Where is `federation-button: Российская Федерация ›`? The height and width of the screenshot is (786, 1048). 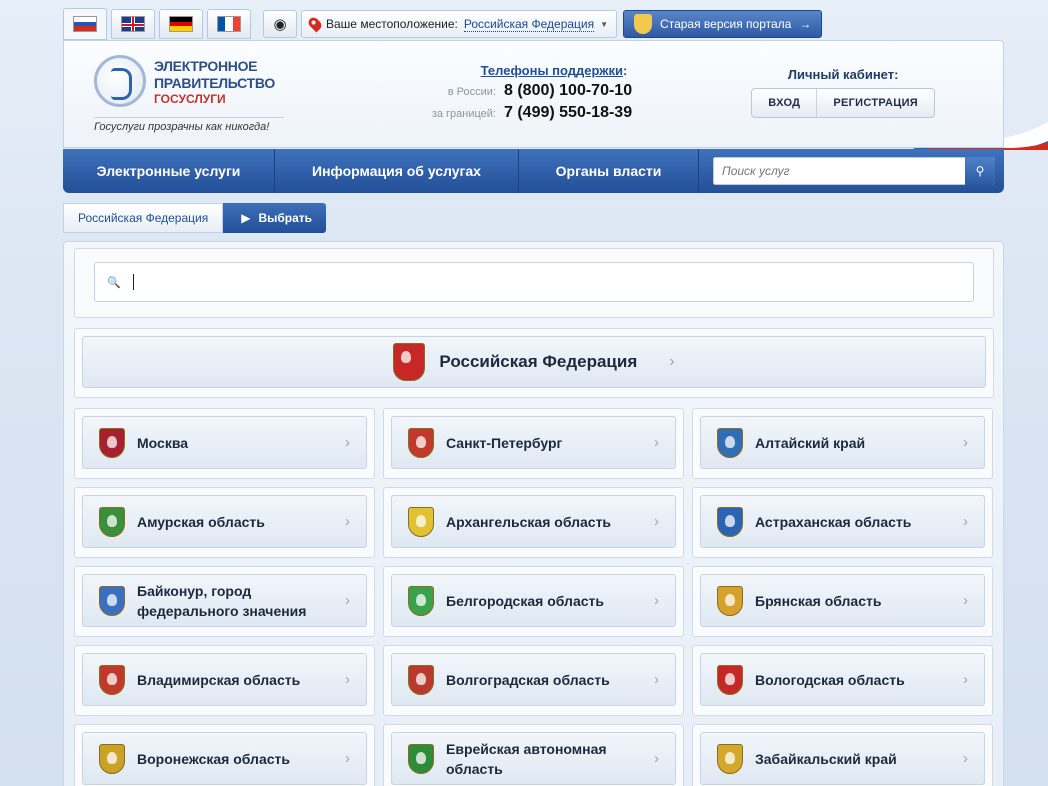
federation-button: Российская Федерация › is located at coordinates (534, 362).